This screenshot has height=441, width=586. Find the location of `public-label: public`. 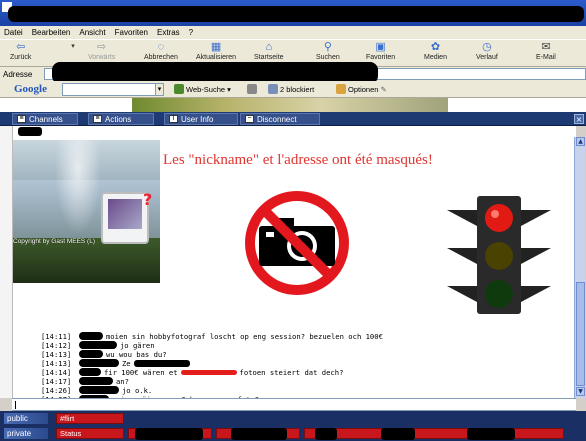

public-label: public is located at coordinates (26, 418).